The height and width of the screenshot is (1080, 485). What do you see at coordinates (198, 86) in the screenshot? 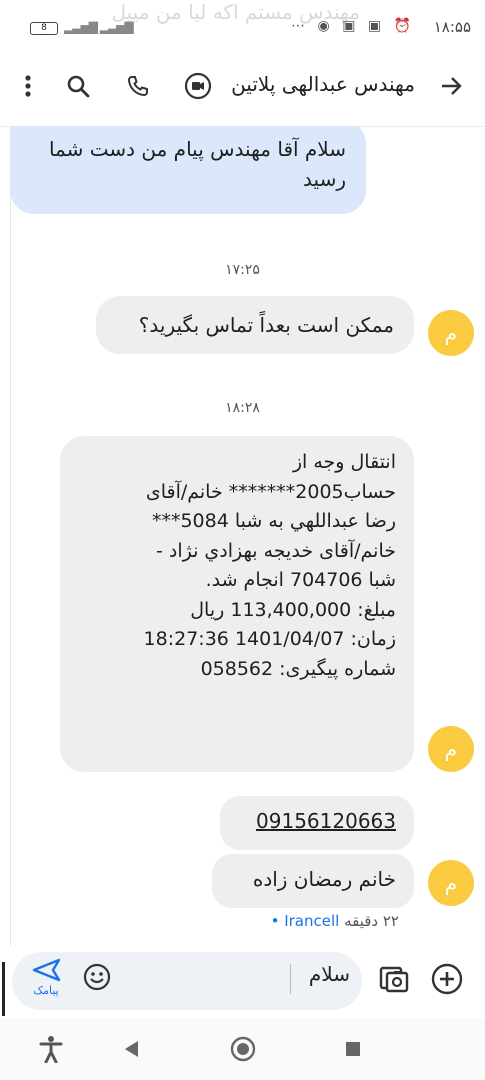
I see `video-call-icon` at bounding box center [198, 86].